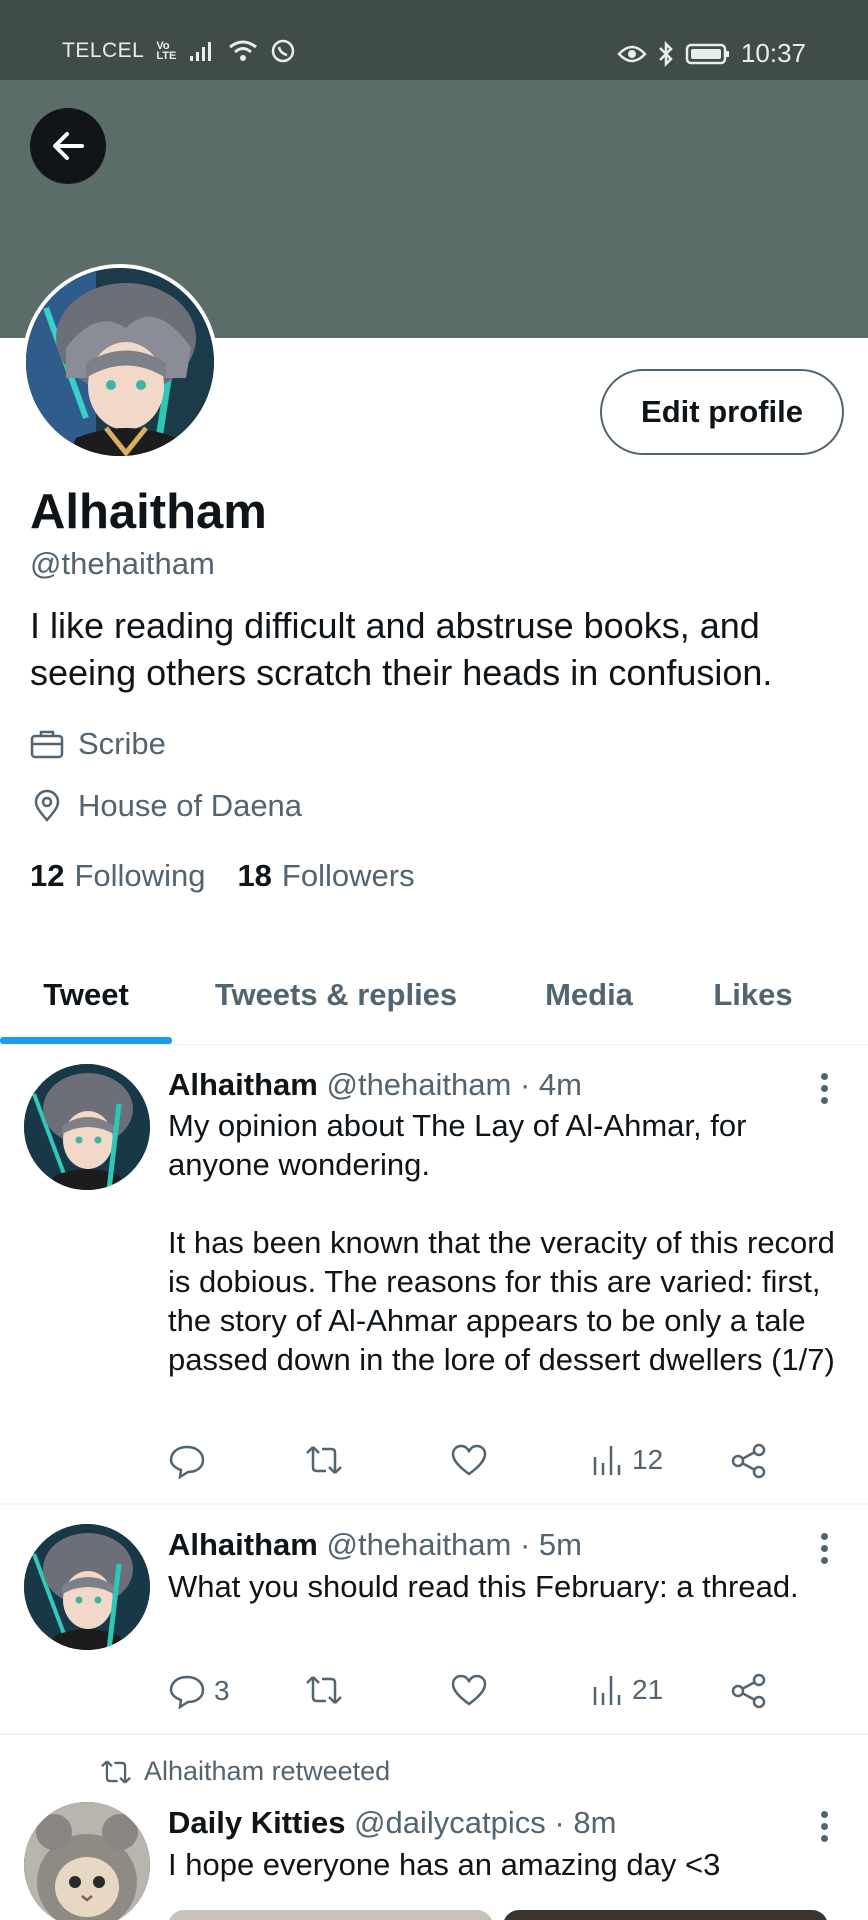 This screenshot has width=868, height=1920. I want to click on briefcase-icon, so click(47, 744).